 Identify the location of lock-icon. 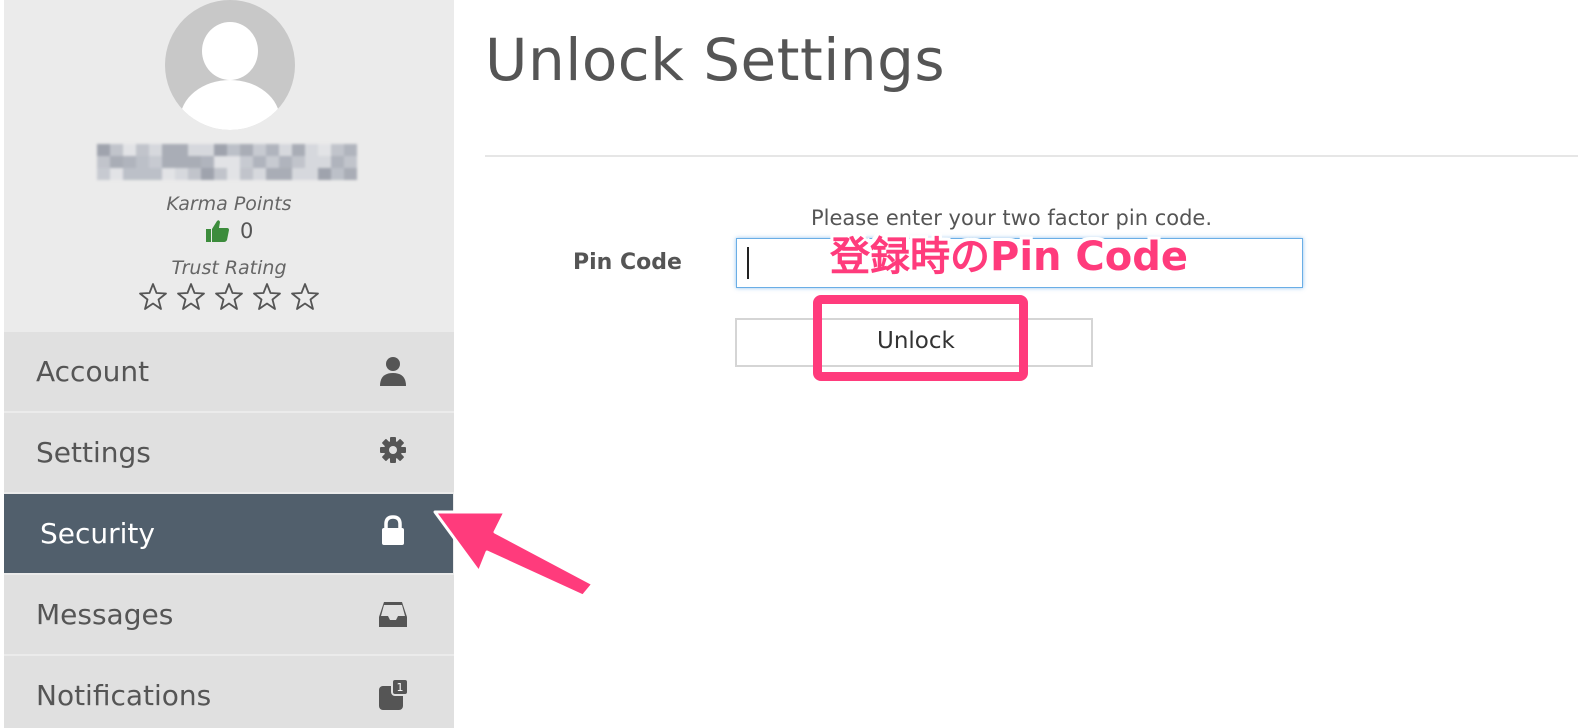
(393, 530).